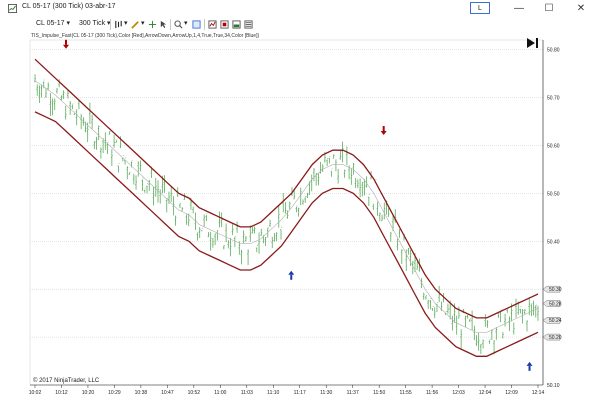  I want to click on time-tick-label: 10:52, so click(194, 393).